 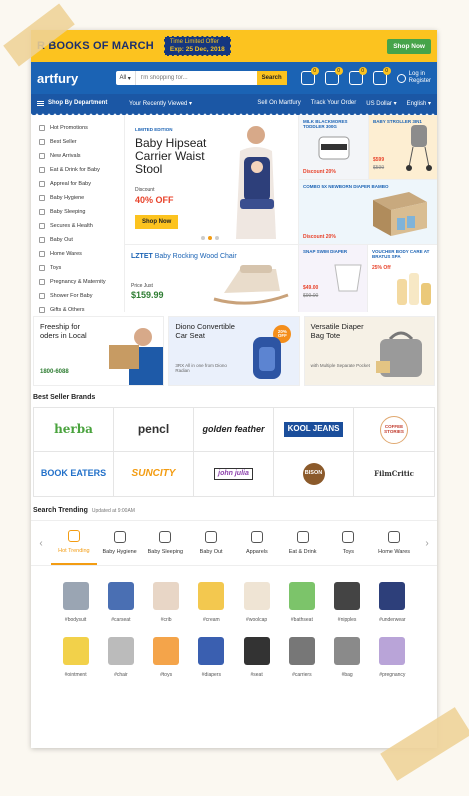 I want to click on track-order-link: Track Your Order, so click(x=333, y=103).